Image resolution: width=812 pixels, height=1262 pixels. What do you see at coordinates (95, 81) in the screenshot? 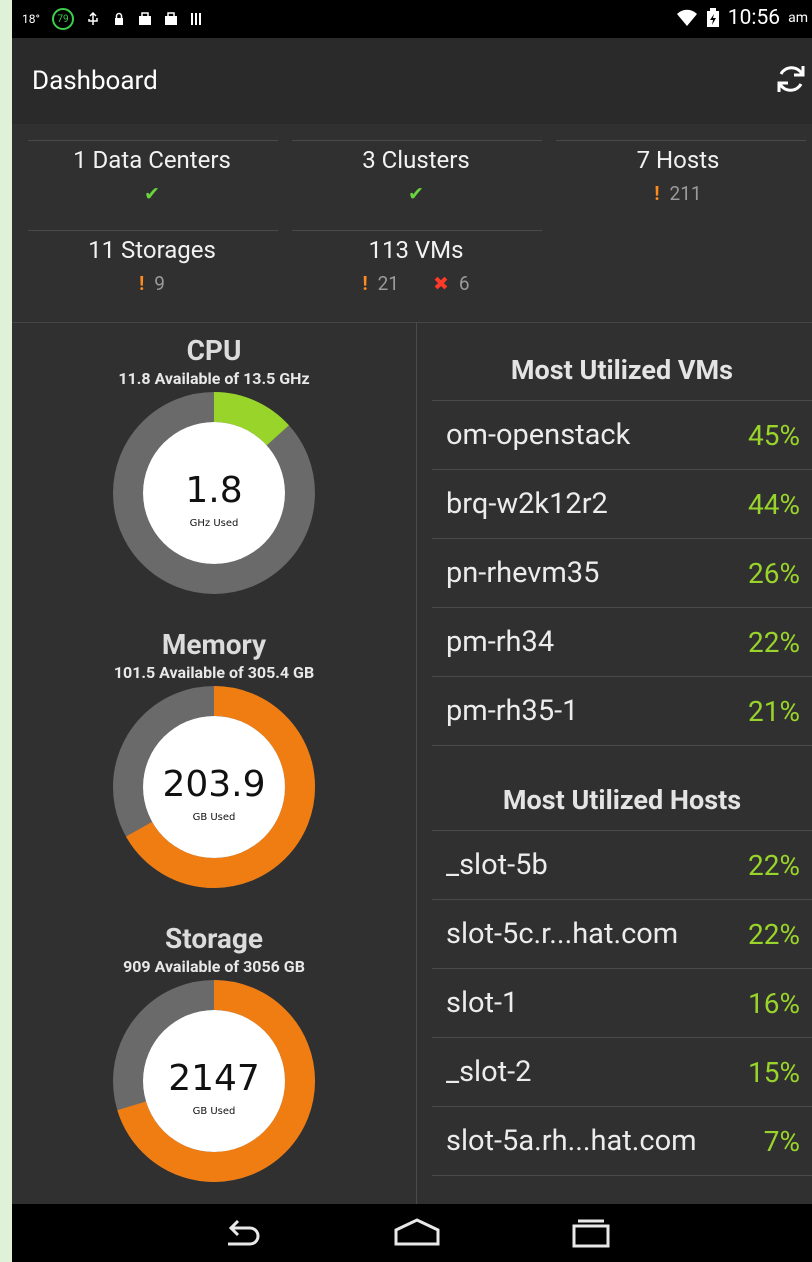
I see `page-title: Dashboard` at bounding box center [95, 81].